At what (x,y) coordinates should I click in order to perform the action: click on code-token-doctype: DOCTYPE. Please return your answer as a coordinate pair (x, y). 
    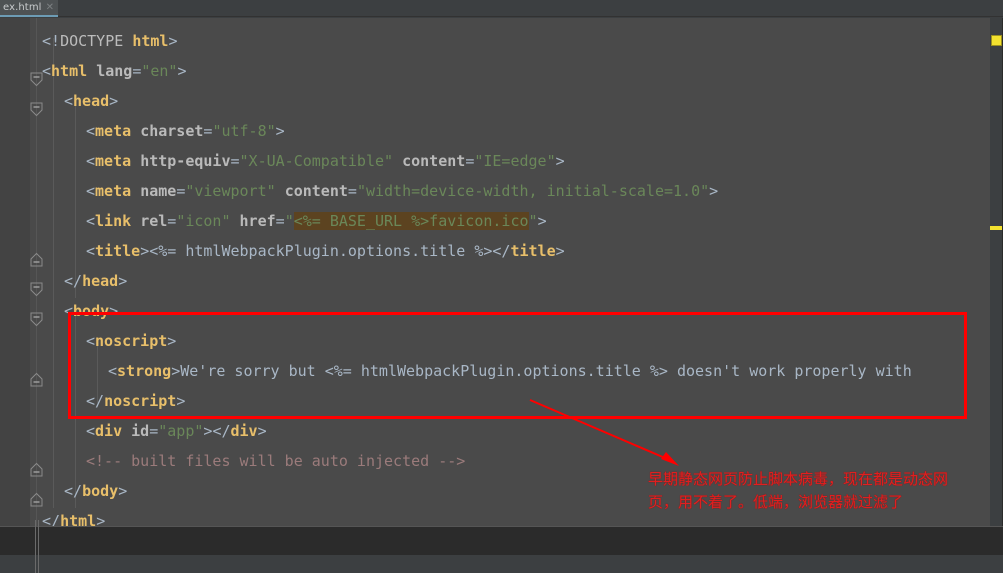
    Looking at the image, I should click on (96, 41).